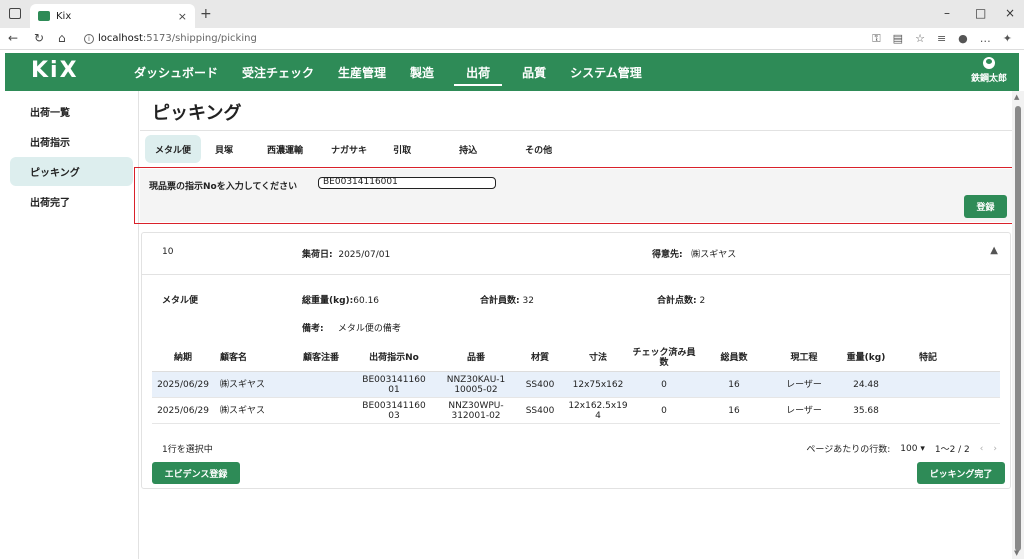 The width and height of the screenshot is (1024, 559). Describe the element at coordinates (422, 72) in the screenshot. I see `nav-item-manufacturing: 製造` at that location.